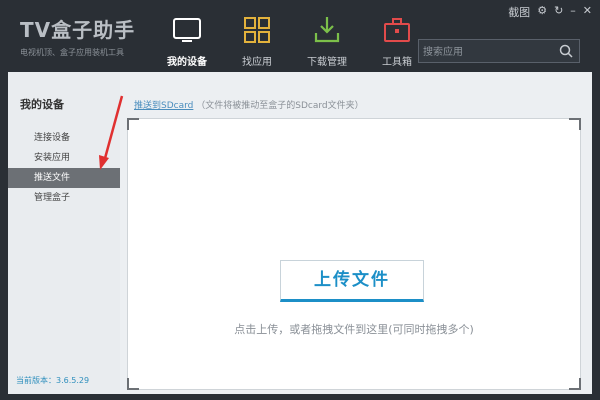 This screenshot has width=600, height=400. I want to click on window-controls: 截图 ⚙ ↻ – ✕, so click(550, 12).